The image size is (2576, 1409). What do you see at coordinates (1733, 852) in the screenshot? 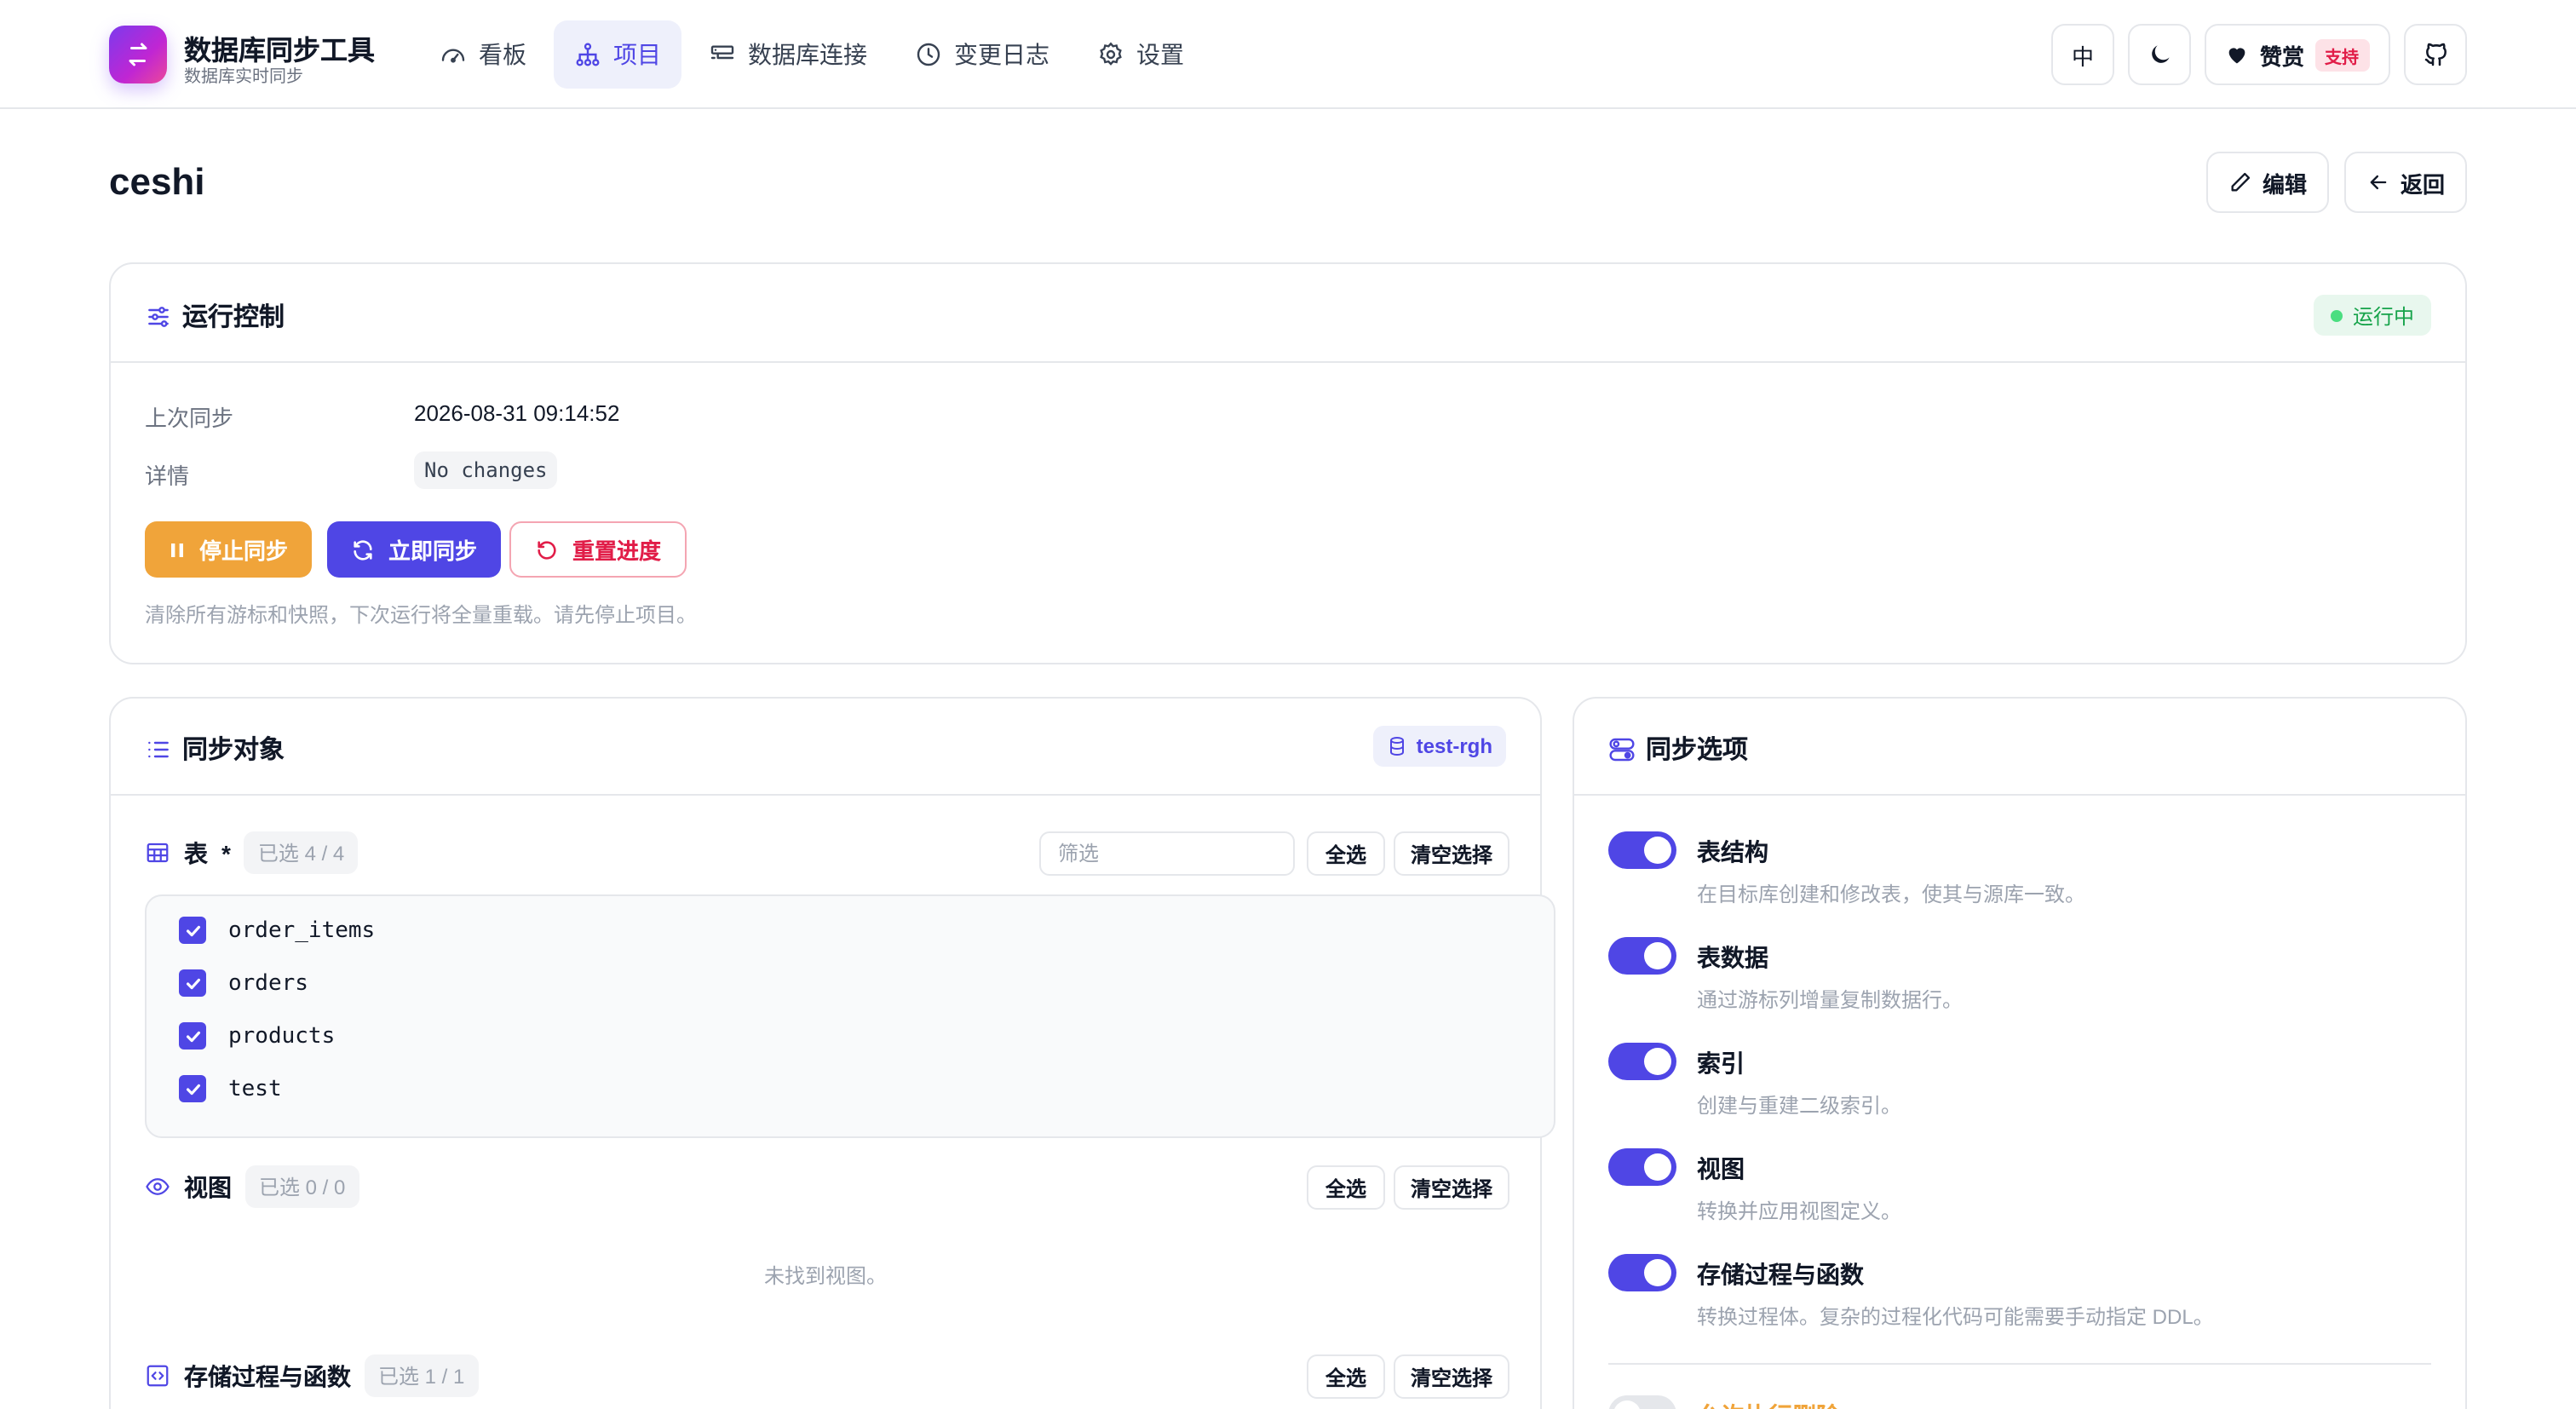
I see `option-title: 表结构` at bounding box center [1733, 852].